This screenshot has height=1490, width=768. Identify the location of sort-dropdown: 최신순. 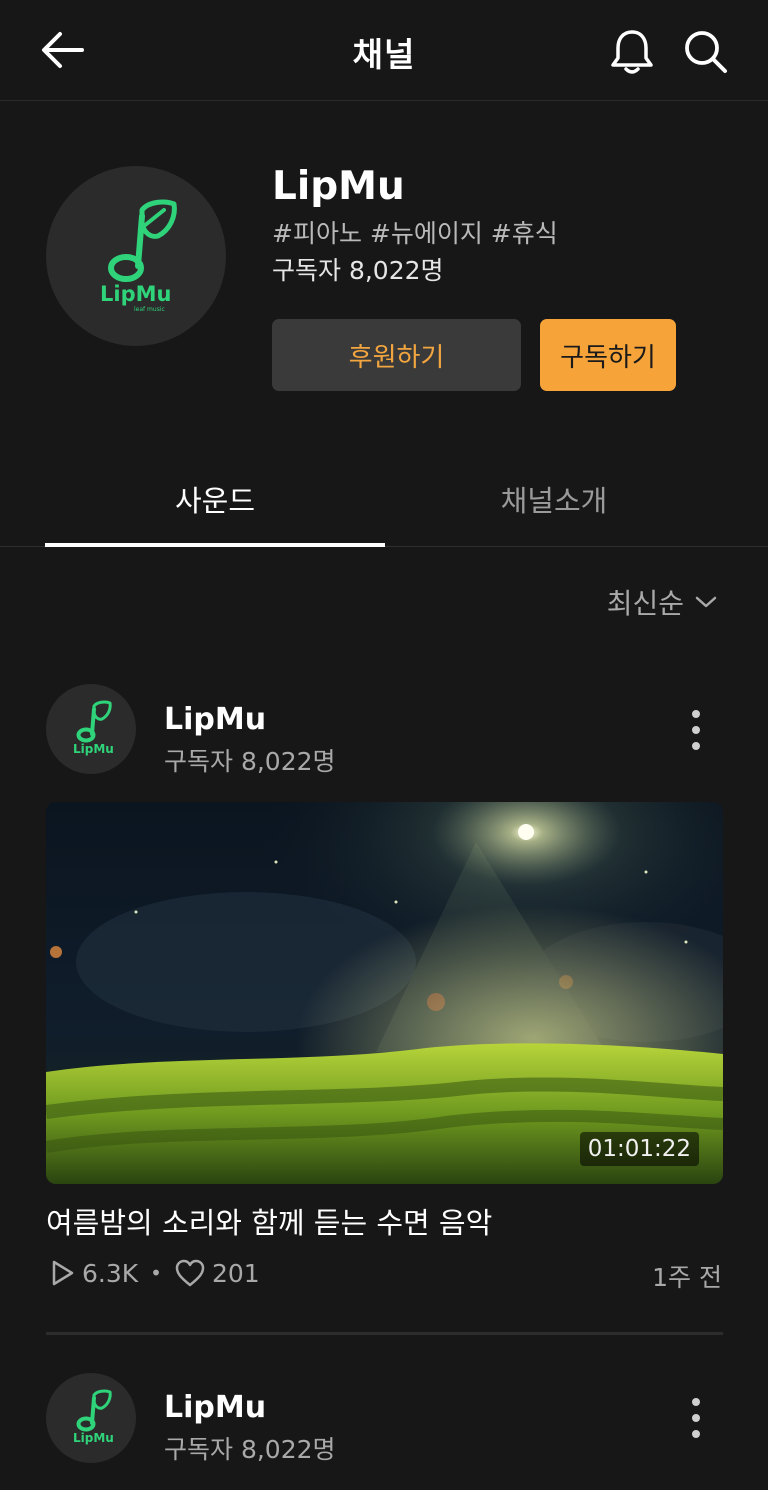
(662, 602).